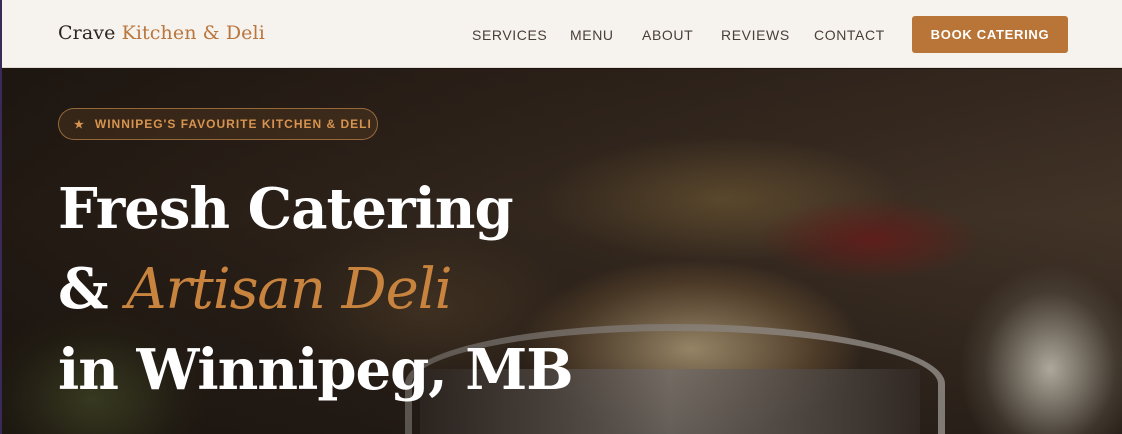 This screenshot has width=1122, height=434. What do you see at coordinates (592, 35) in the screenshot?
I see `nav-link-menu: MENU` at bounding box center [592, 35].